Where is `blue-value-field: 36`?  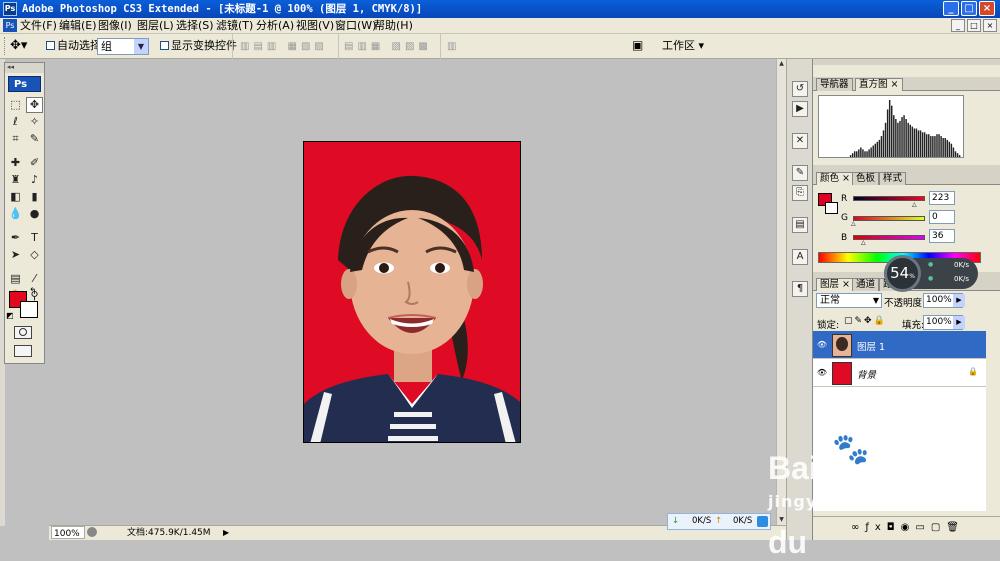
blue-value-field: 36 is located at coordinates (942, 236).